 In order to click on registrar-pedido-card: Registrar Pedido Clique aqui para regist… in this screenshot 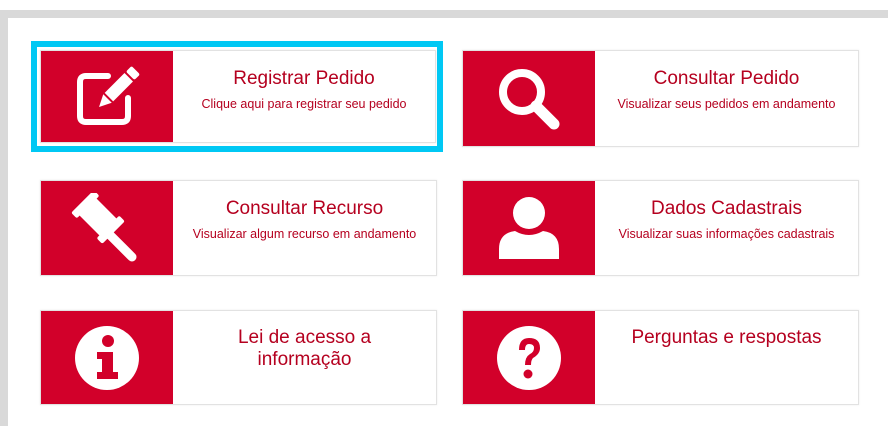, I will do `click(238, 96)`.